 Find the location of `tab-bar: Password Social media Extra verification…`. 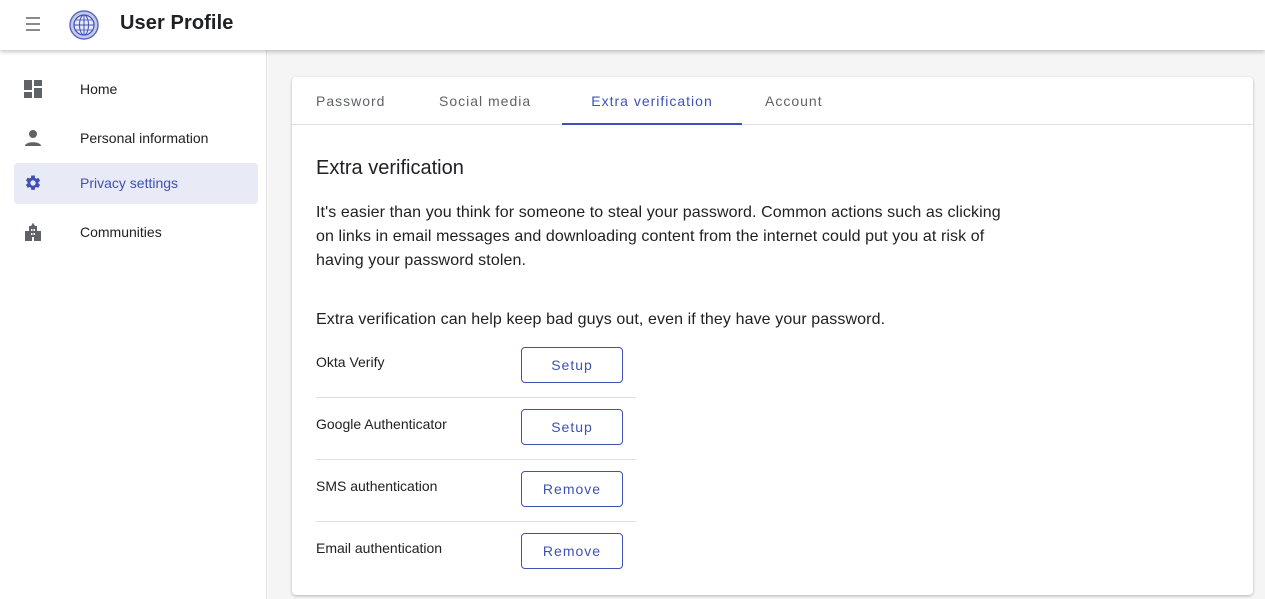

tab-bar: Password Social media Extra verification… is located at coordinates (772, 101).